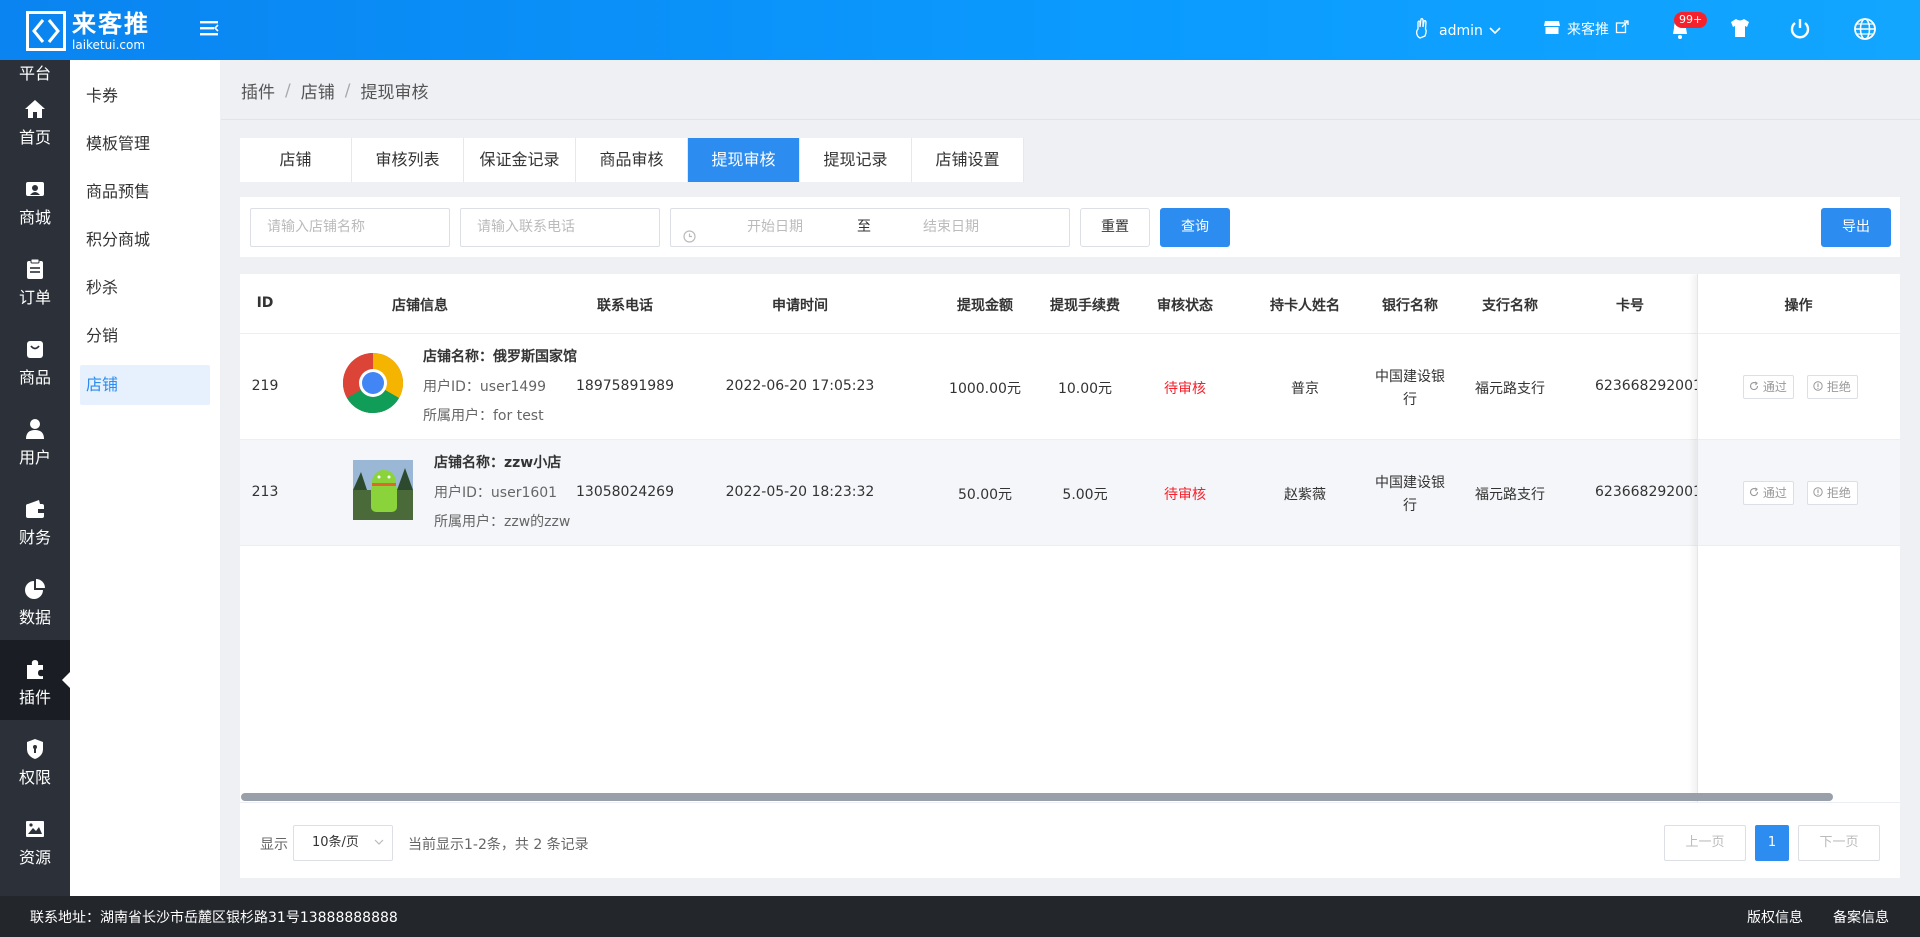 This screenshot has height=937, width=1920. Describe the element at coordinates (34, 457) in the screenshot. I see `nav-label: 用户` at that location.